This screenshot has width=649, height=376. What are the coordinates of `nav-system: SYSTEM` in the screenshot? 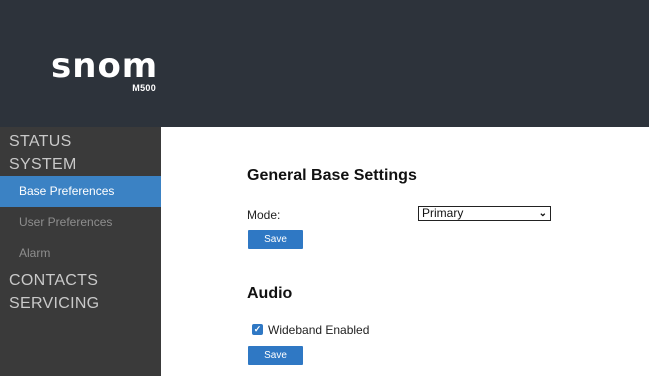 It's located at (80, 164).